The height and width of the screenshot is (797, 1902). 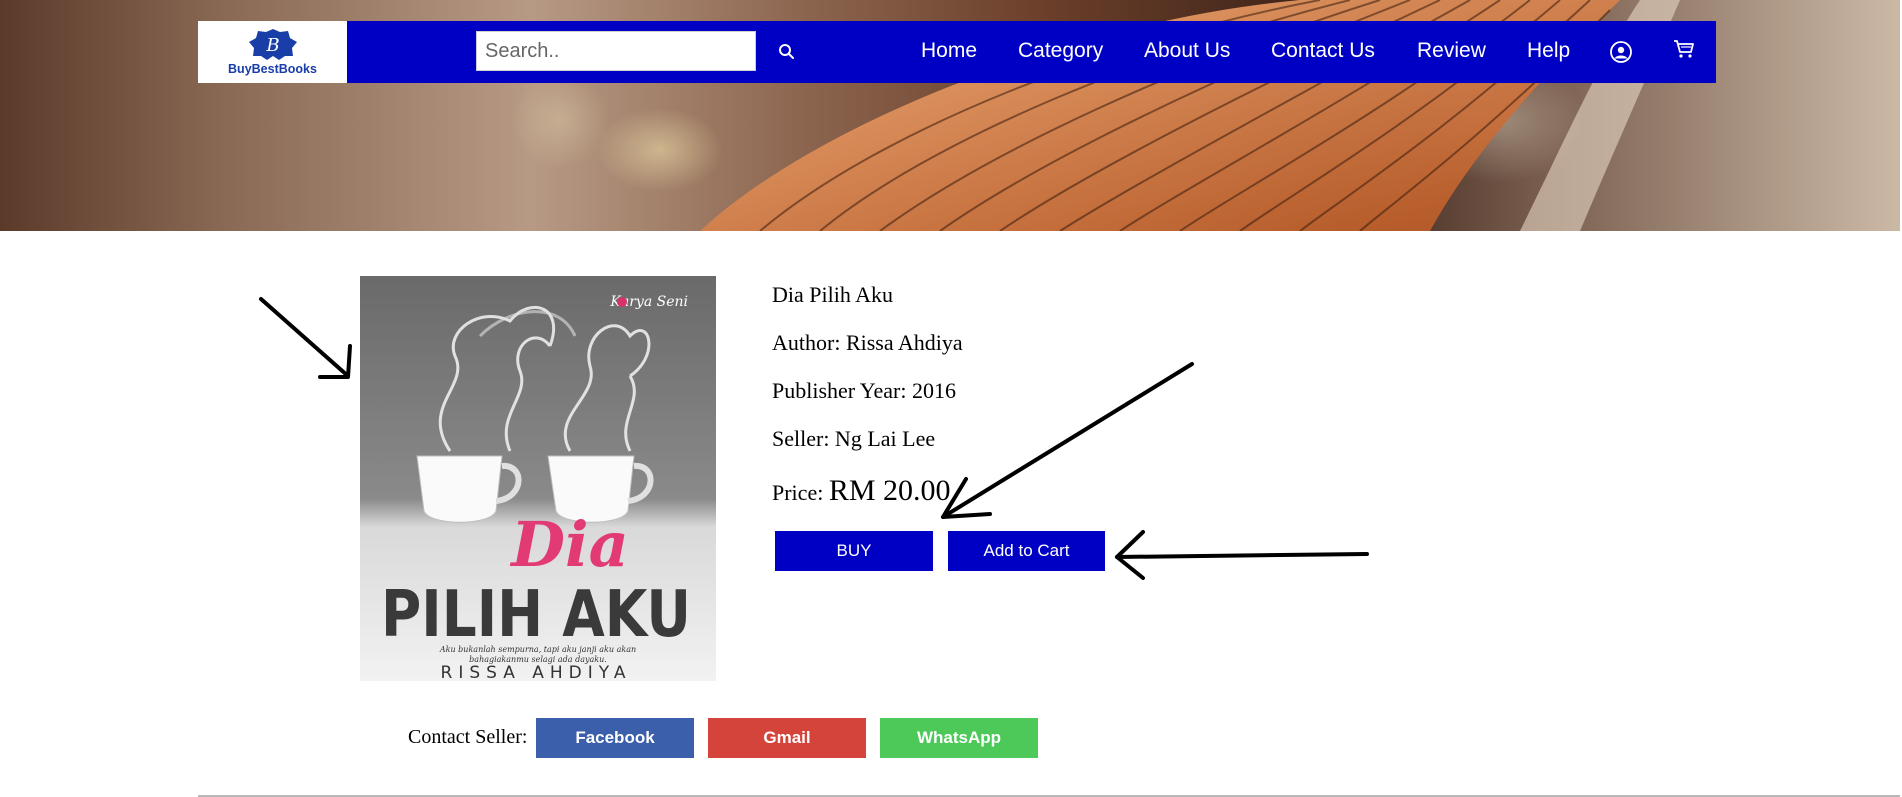 What do you see at coordinates (864, 390) in the screenshot?
I see `product-year: Publisher Year: 2016` at bounding box center [864, 390].